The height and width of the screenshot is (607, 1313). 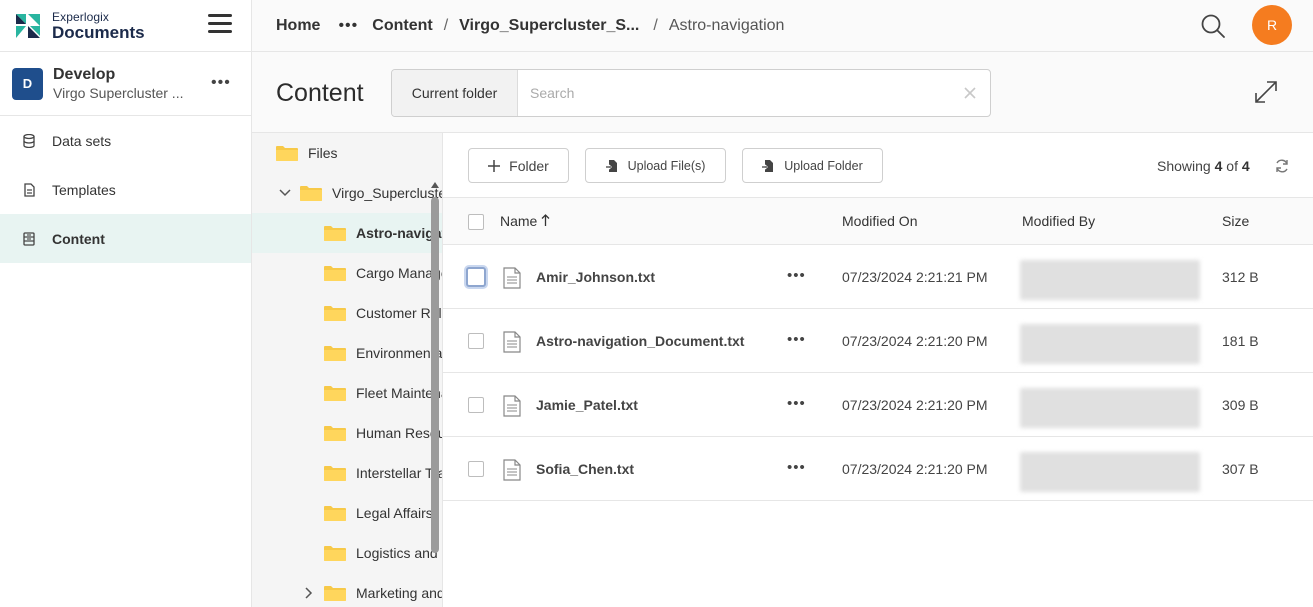 I want to click on tree-label: Interstellar Trade, so click(x=399, y=473).